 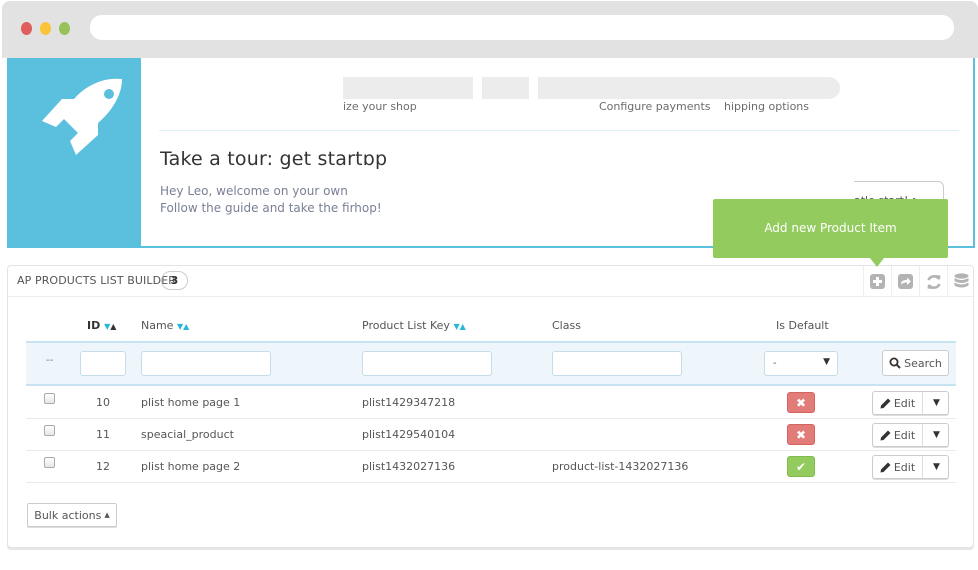 I want to click on filter-key-input, so click(x=427, y=363).